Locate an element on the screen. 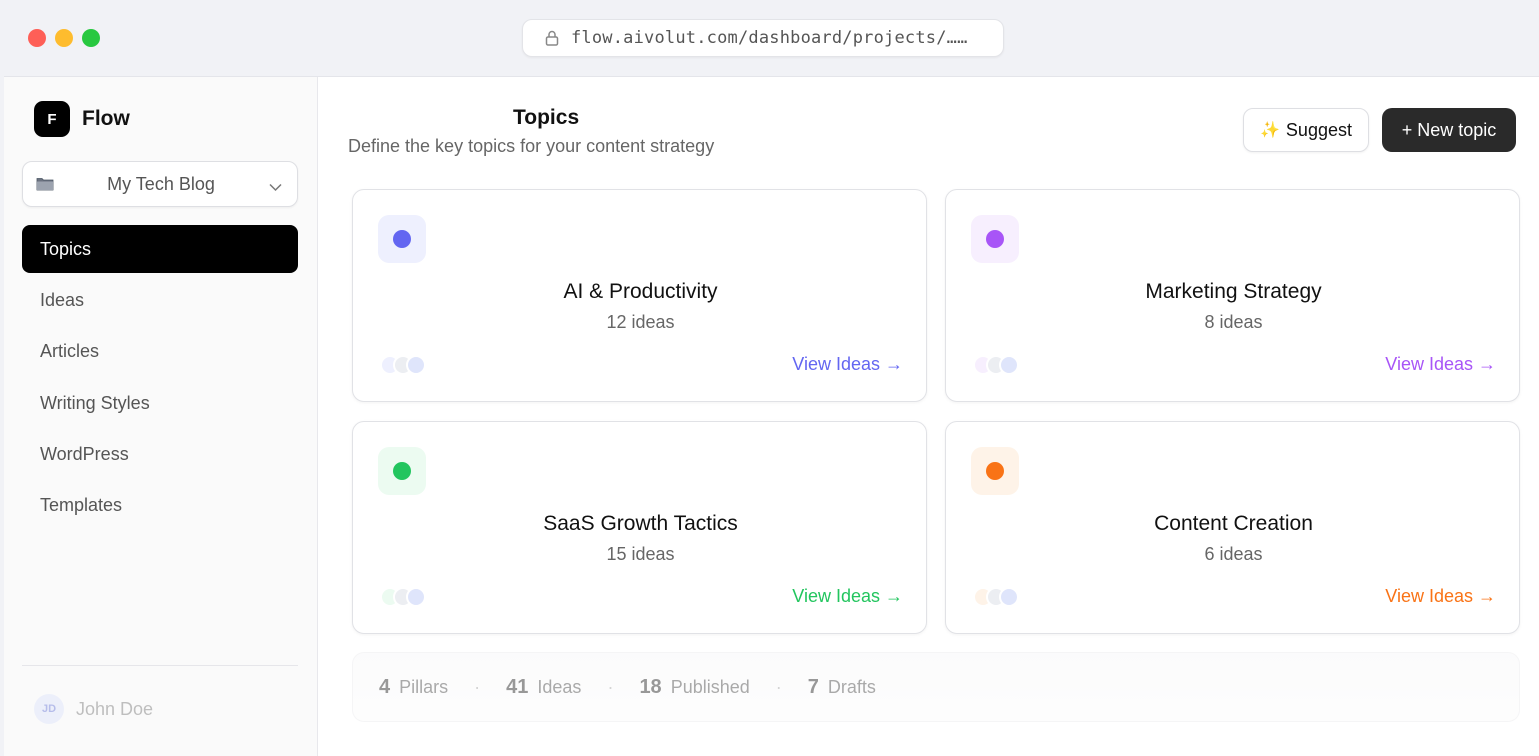 This screenshot has width=1539, height=756. topic-idea-count: 8 ideas is located at coordinates (1233, 322).